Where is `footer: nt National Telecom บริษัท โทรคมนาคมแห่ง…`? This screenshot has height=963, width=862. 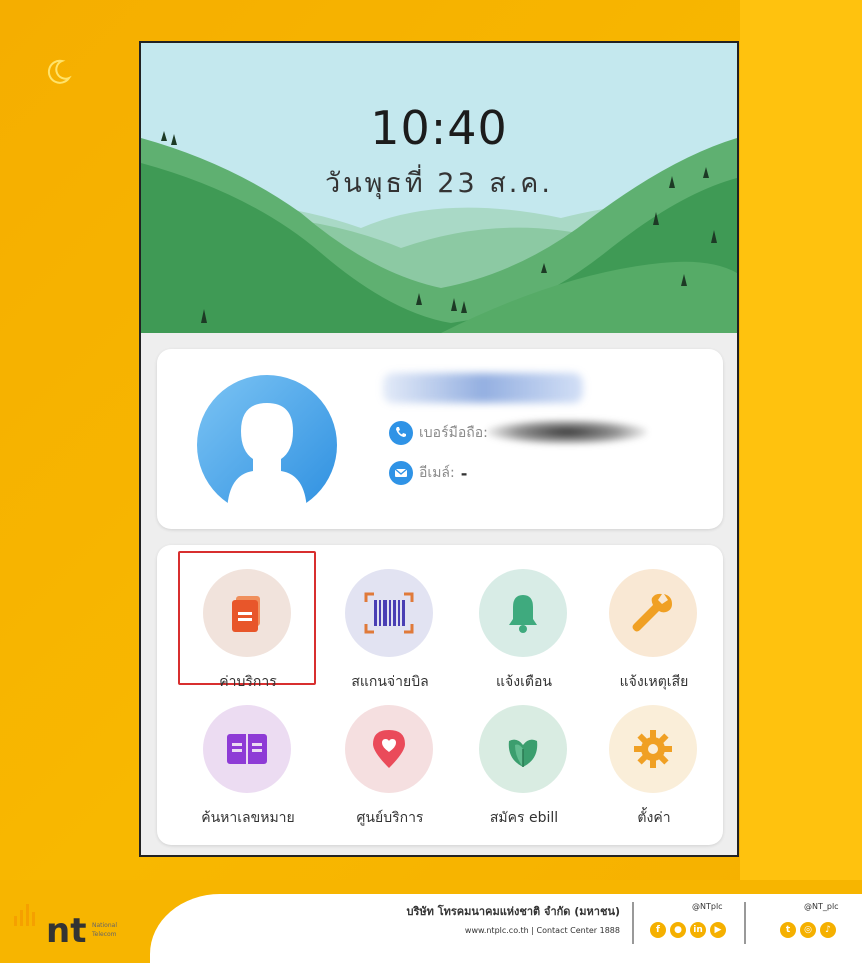
footer: nt National Telecom บริษัท โทรคมนาคมแห่ง… is located at coordinates (431, 921).